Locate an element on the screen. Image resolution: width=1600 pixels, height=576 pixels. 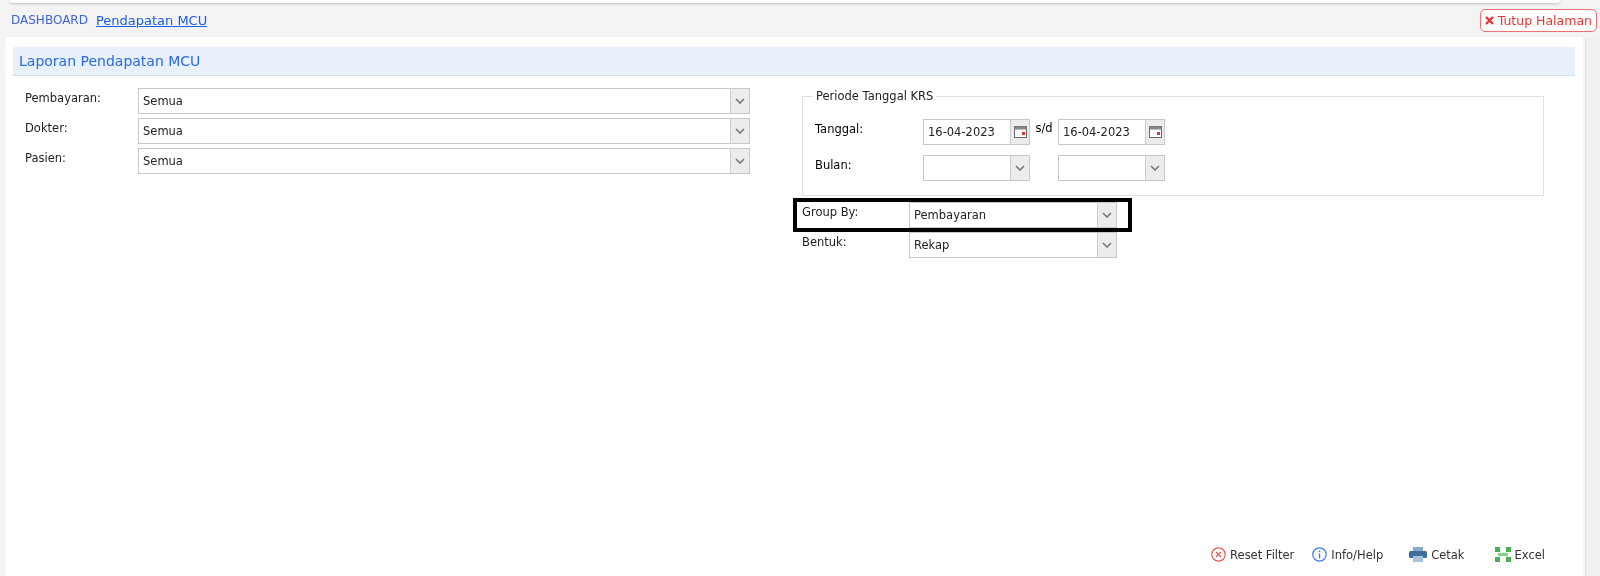
breadcrumb-link: DASHBOARD is located at coordinates (49, 20).